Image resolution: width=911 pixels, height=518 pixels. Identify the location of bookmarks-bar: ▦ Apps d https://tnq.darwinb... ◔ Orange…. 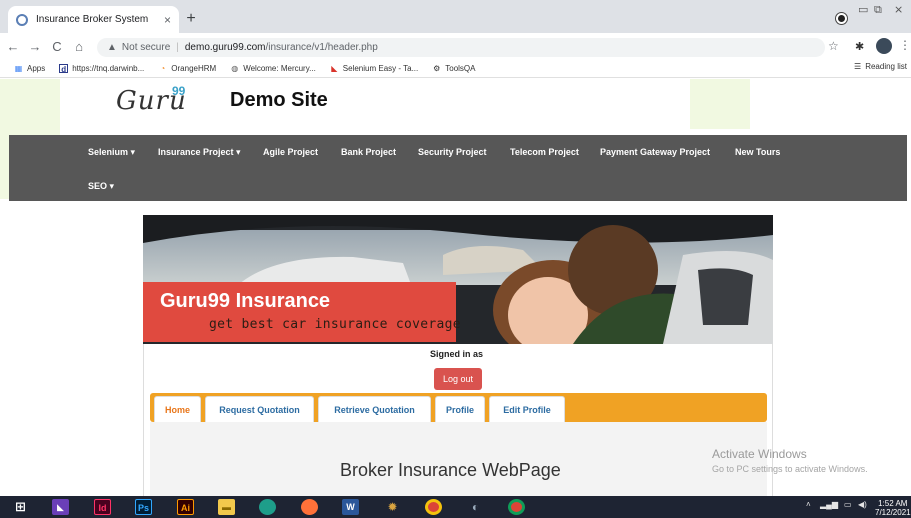
(455, 69).